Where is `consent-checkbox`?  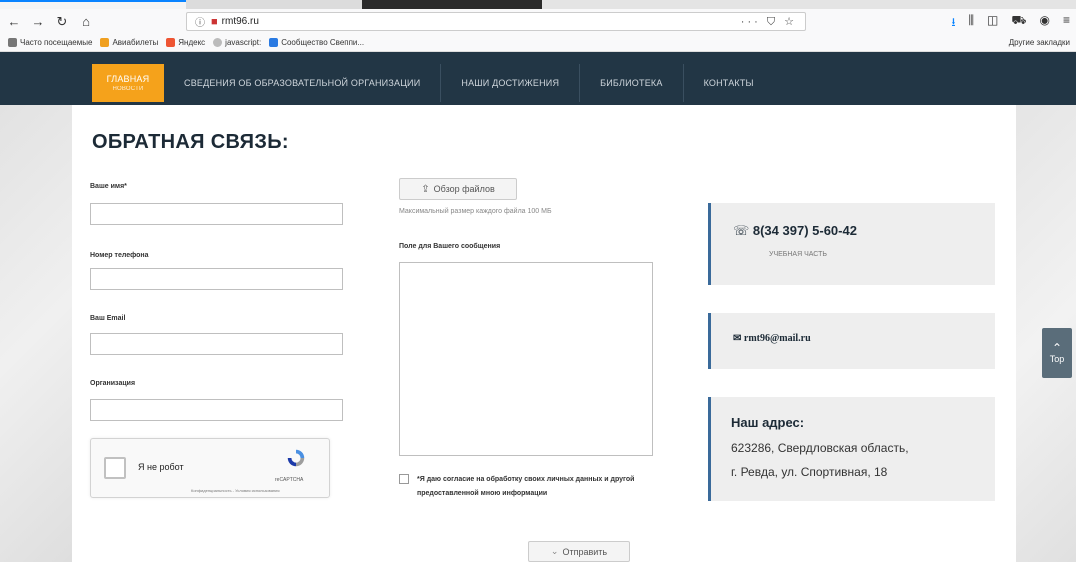 consent-checkbox is located at coordinates (404, 479).